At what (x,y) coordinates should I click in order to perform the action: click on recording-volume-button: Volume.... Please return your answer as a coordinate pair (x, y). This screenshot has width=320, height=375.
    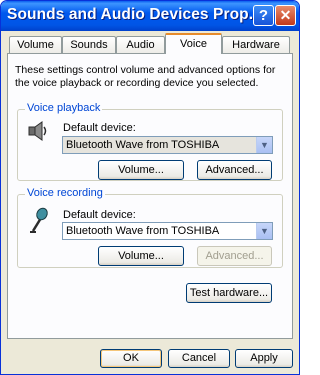
    Looking at the image, I should click on (141, 256).